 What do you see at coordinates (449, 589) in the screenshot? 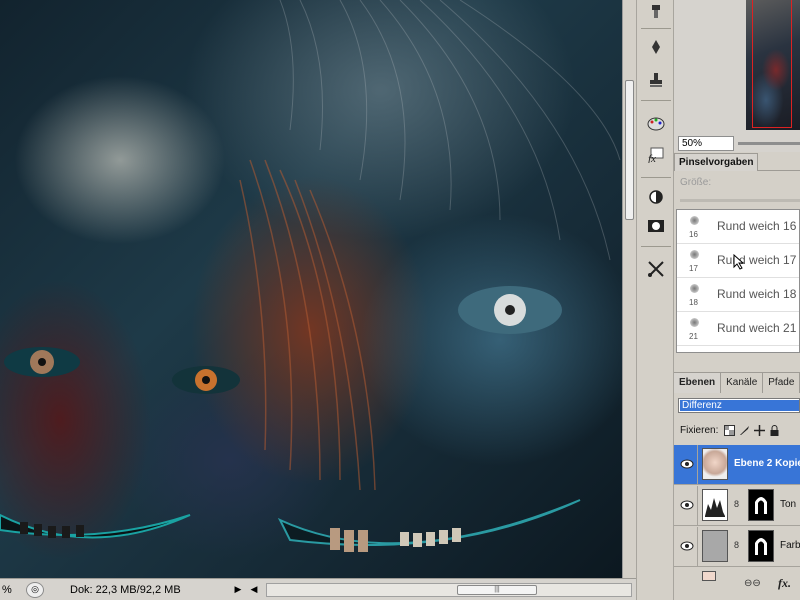
I see `canvas-horizontal-scrollbar: |||` at bounding box center [449, 589].